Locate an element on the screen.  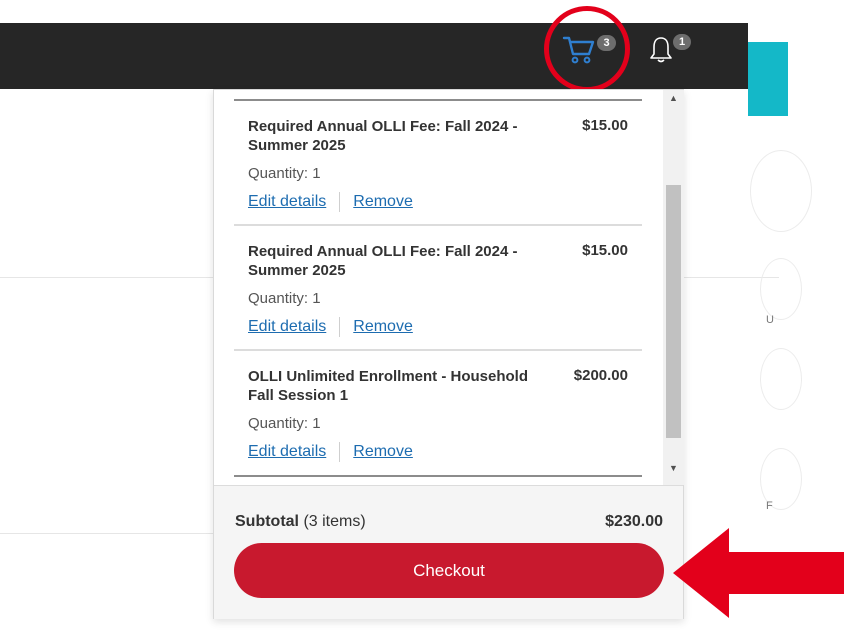
subtotal-item-count: (3 items) is located at coordinates (334, 521).